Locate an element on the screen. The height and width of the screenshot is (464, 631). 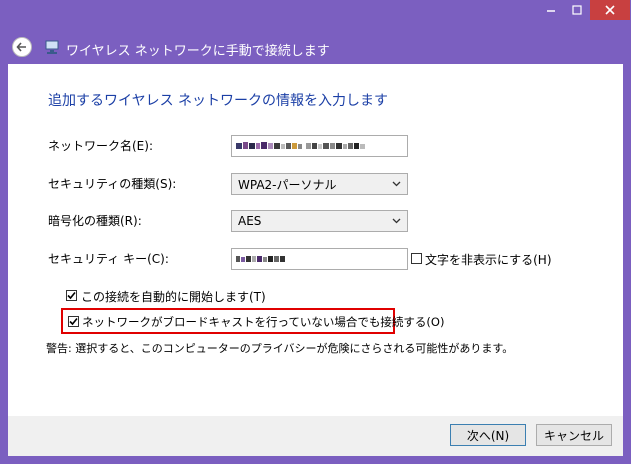
back-button is located at coordinates (22, 47).